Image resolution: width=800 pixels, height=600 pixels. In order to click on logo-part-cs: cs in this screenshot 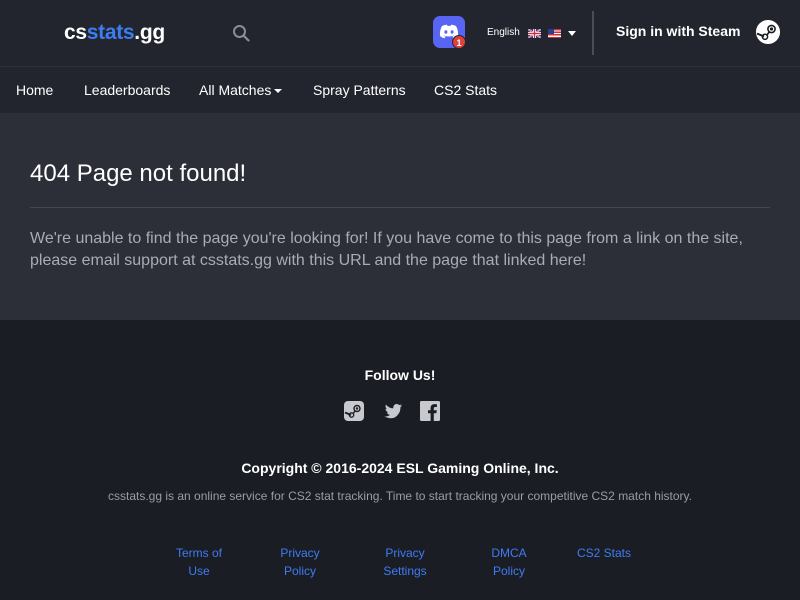, I will do `click(75, 32)`.